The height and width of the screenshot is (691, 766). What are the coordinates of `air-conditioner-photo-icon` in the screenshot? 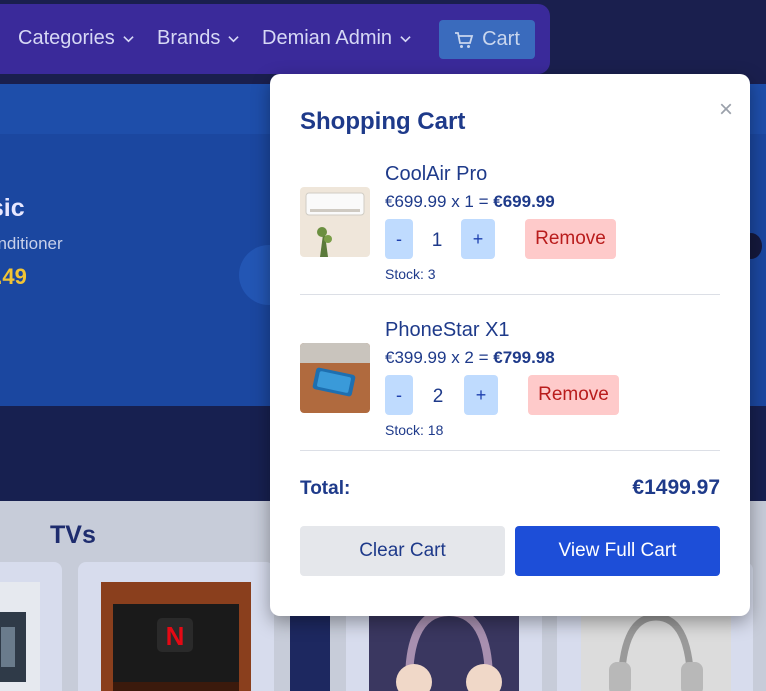 It's located at (335, 222).